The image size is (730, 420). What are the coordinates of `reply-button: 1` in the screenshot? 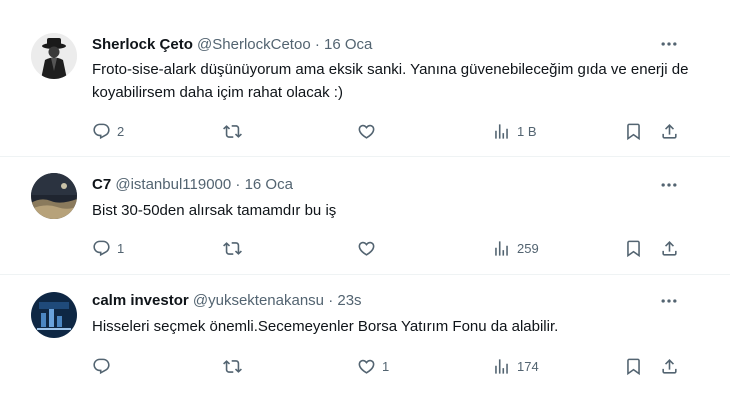 It's located at (108, 248).